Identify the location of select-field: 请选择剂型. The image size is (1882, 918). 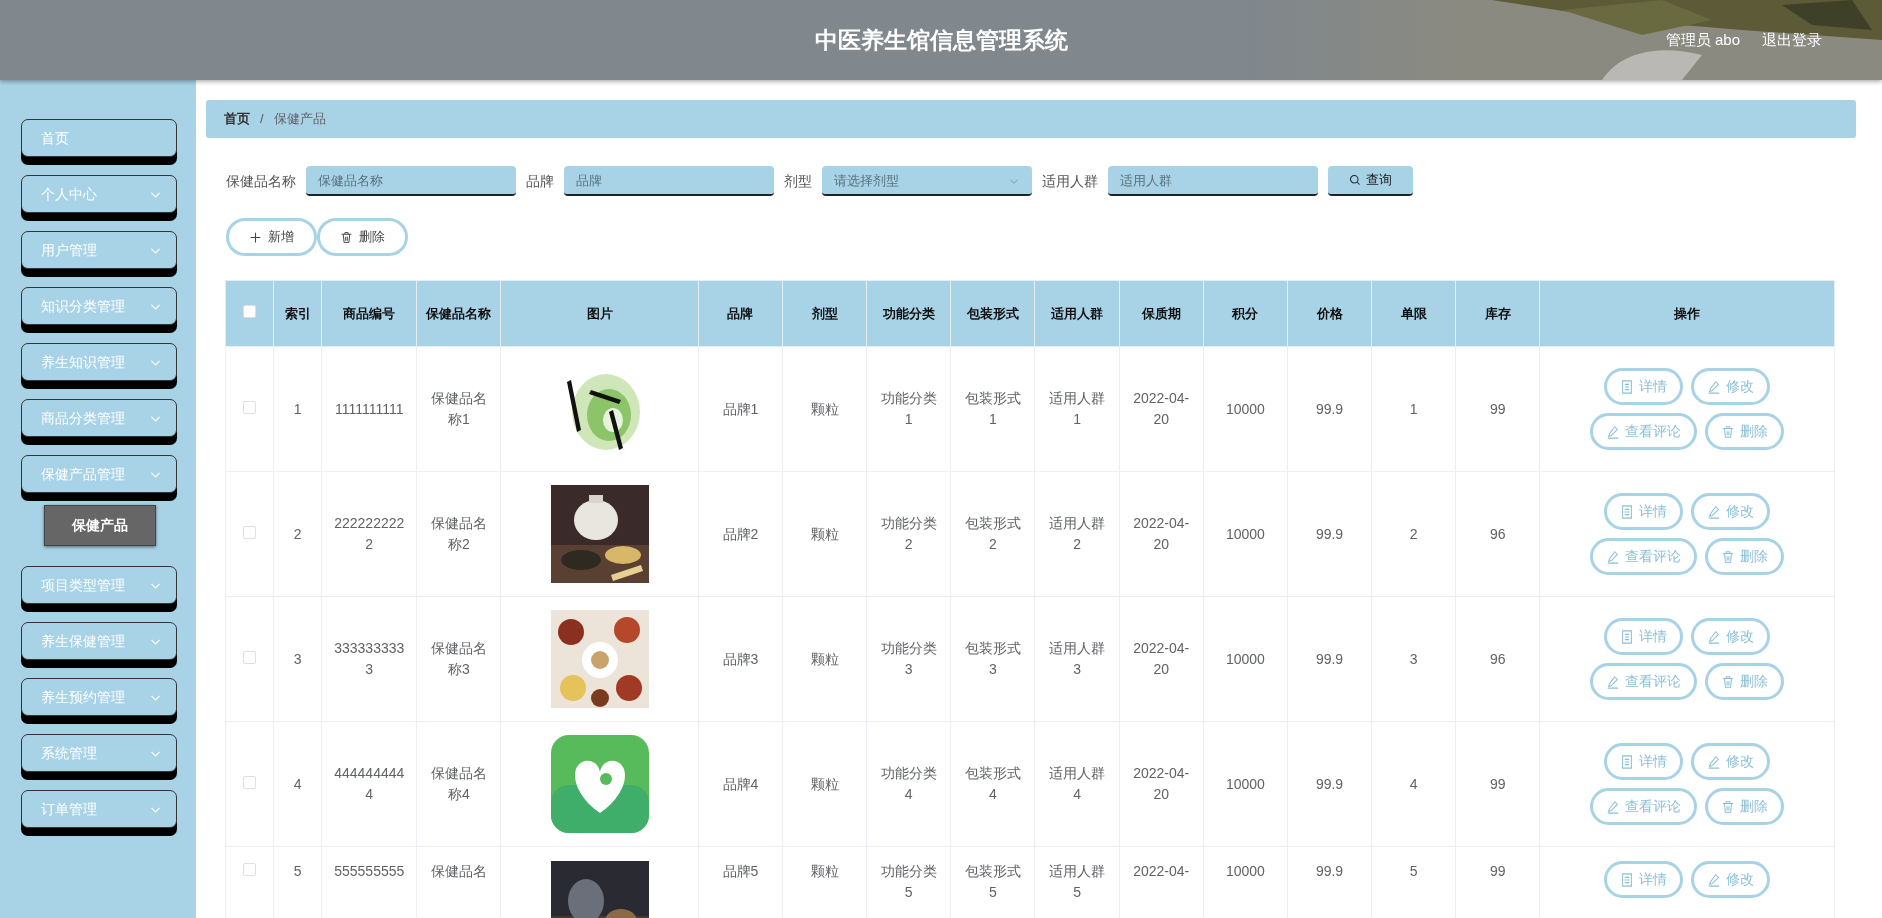
(927, 181).